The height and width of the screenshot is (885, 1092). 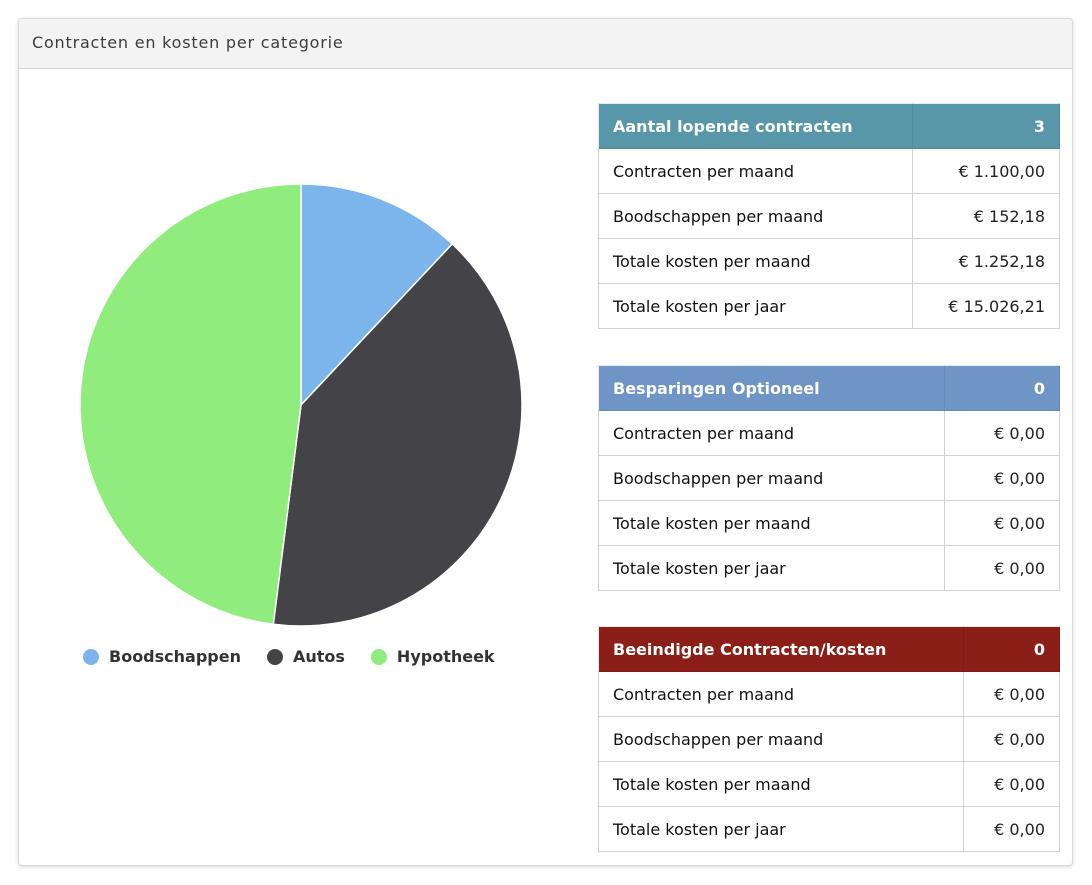 I want to click on pie-slice-hypotheek, so click(x=190, y=404).